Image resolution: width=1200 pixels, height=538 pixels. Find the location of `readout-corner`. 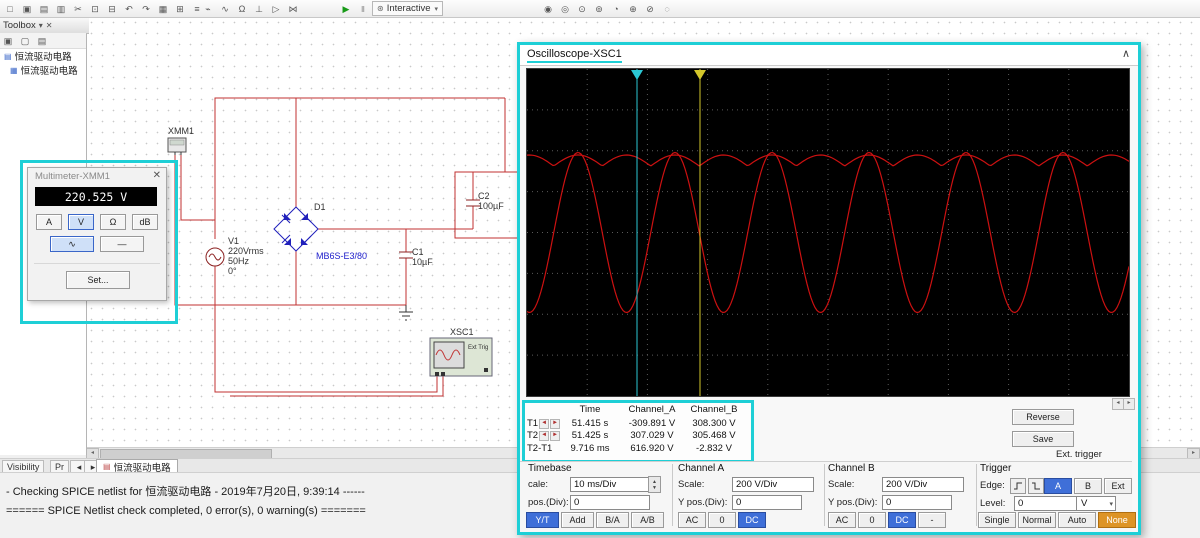

readout-corner is located at coordinates (543, 410).